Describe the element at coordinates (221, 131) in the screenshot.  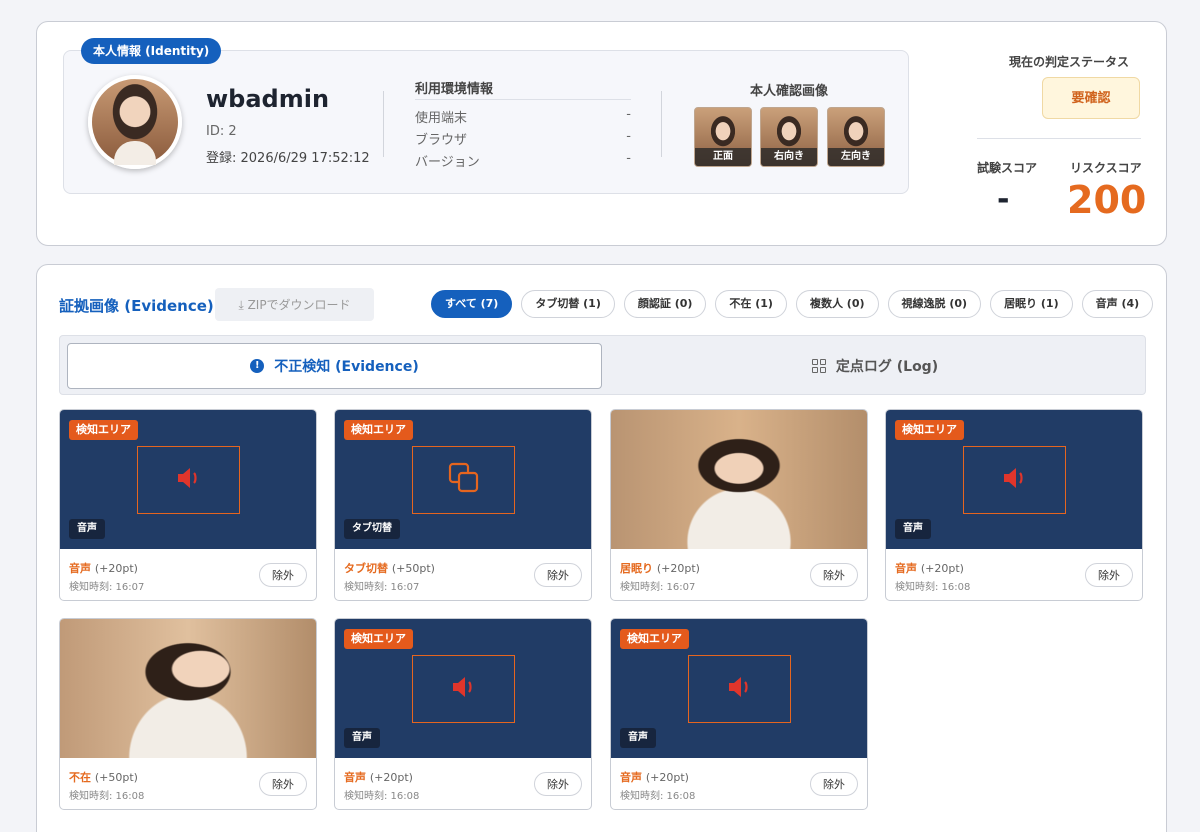
I see `user-id: ID: 2` at that location.